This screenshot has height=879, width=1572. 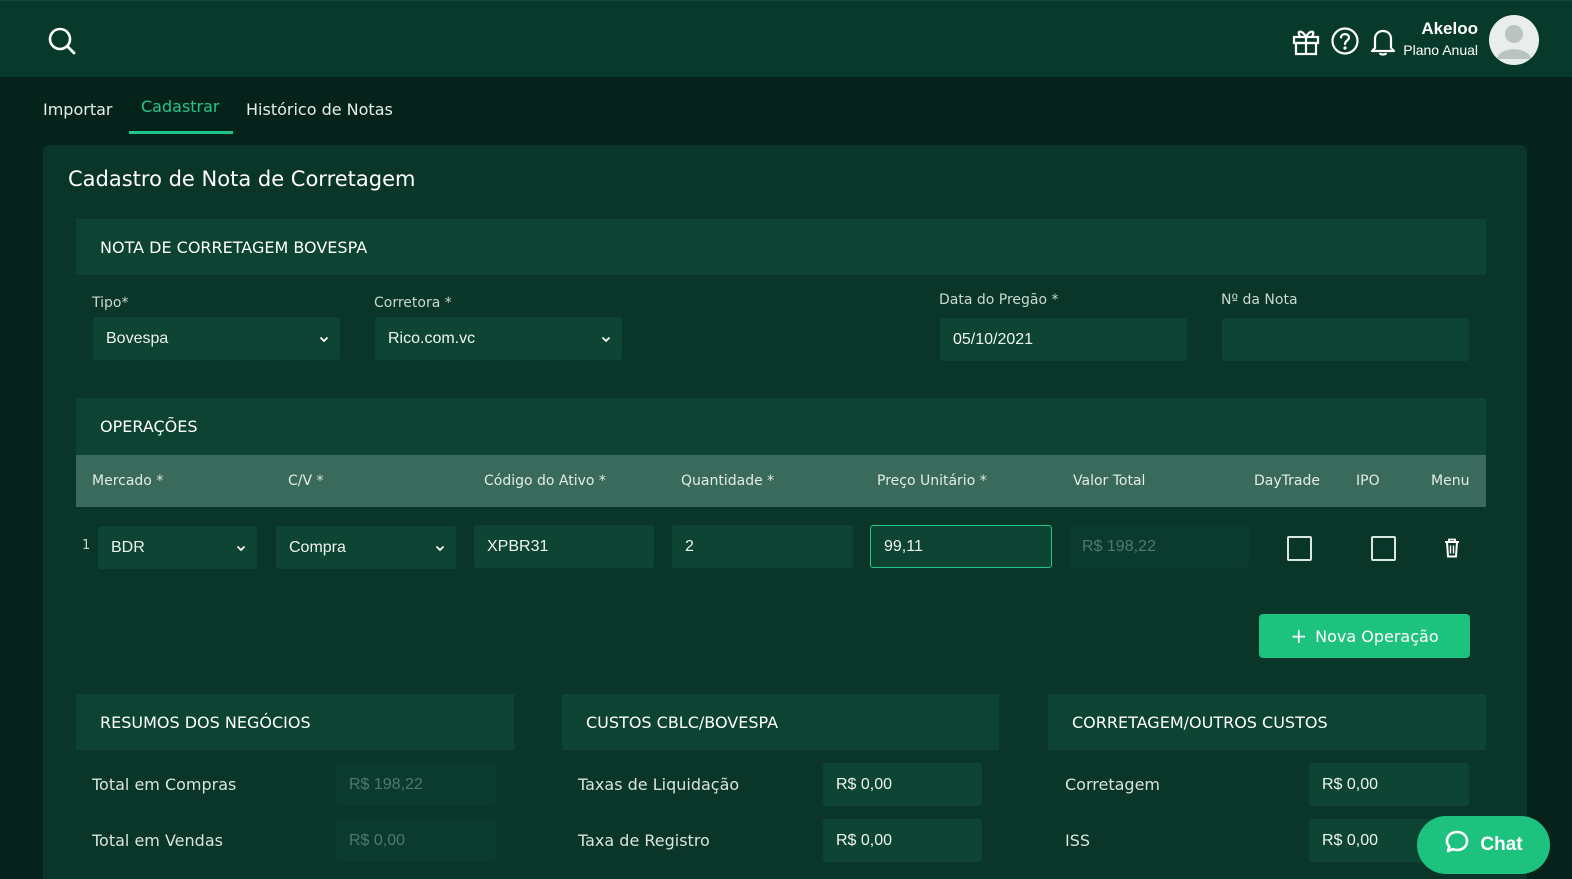 I want to click on help-icon, so click(x=1345, y=43).